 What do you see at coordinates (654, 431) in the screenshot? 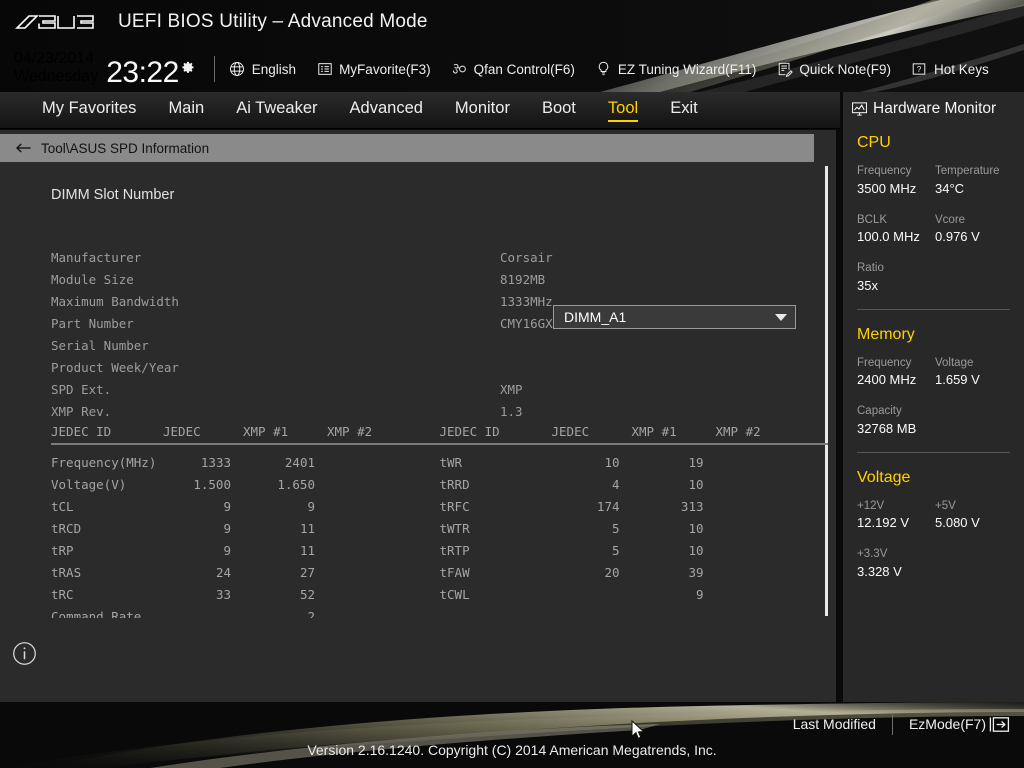
I see `column-header: XMP #1` at bounding box center [654, 431].